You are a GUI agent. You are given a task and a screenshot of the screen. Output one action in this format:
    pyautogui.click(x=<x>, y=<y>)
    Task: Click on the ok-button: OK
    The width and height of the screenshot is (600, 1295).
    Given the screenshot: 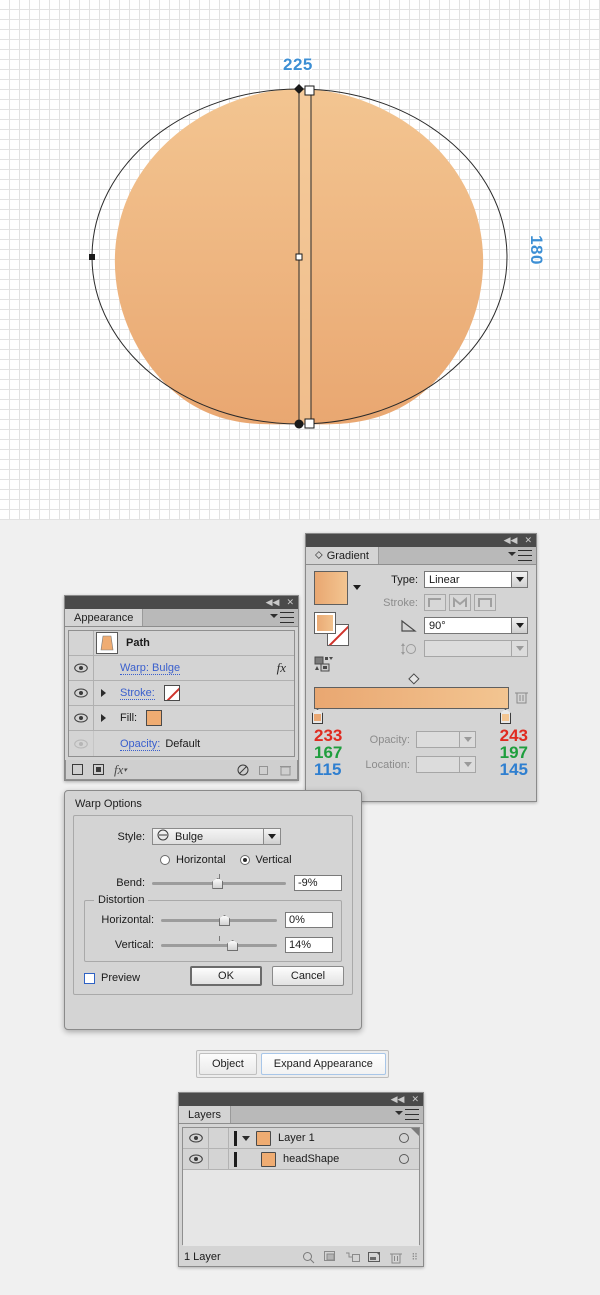 What is the action you would take?
    pyautogui.click(x=226, y=976)
    